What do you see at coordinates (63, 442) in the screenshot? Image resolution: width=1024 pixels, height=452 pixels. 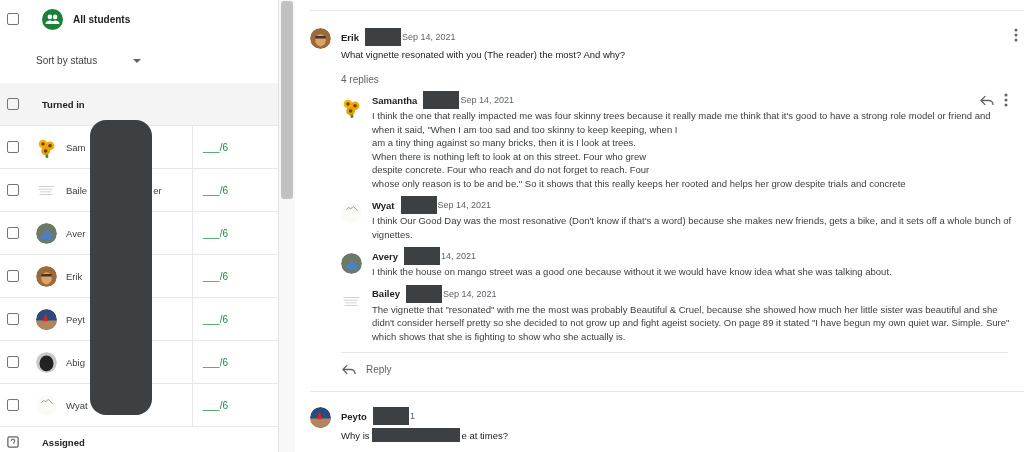 I see `group-label: Assigned` at bounding box center [63, 442].